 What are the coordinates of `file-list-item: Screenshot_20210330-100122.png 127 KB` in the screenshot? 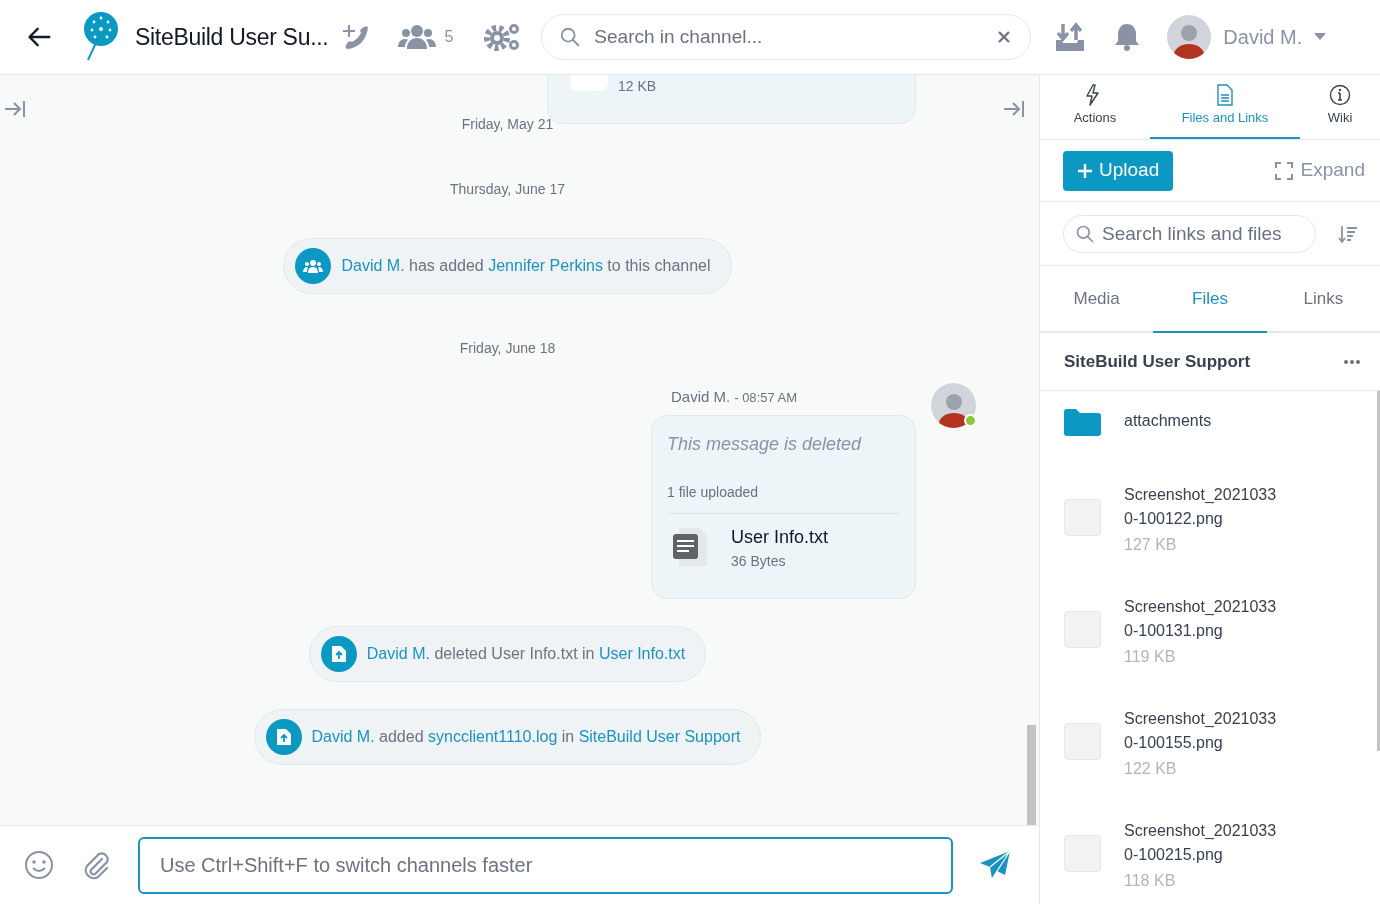 It's located at (1222, 539).